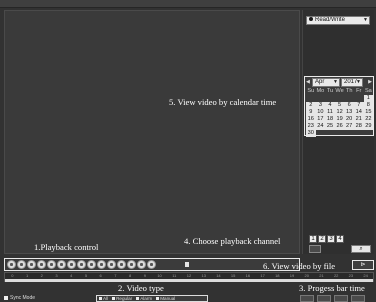  What do you see at coordinates (330, 105) in the screenshot?
I see `calendar-day: 4` at bounding box center [330, 105].